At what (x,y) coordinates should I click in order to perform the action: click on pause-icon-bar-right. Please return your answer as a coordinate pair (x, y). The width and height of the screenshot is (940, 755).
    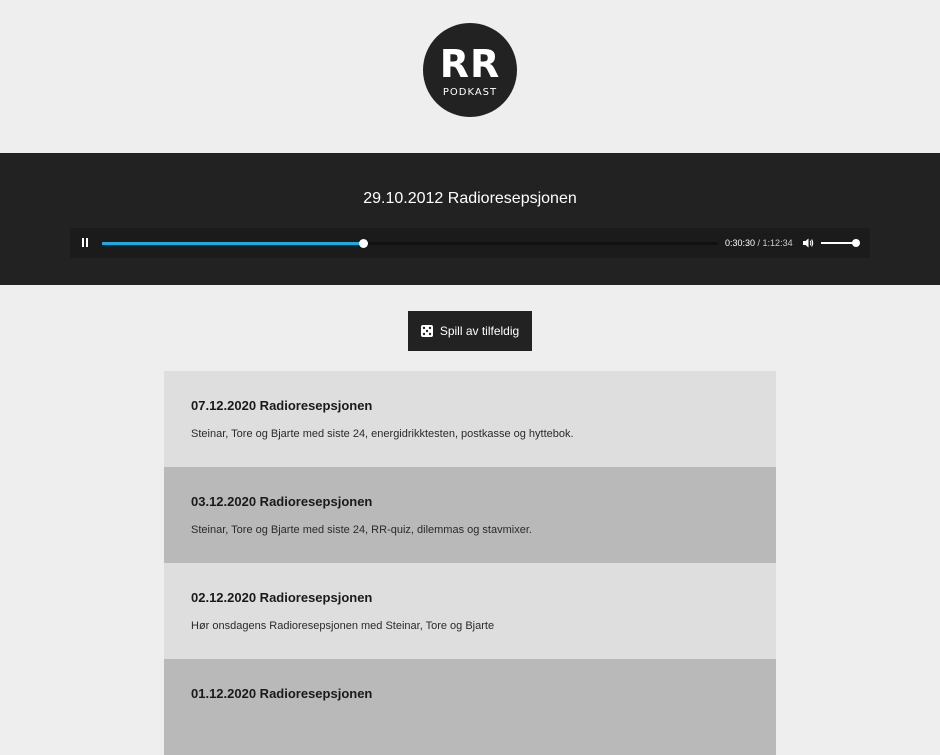
    Looking at the image, I should click on (87, 242).